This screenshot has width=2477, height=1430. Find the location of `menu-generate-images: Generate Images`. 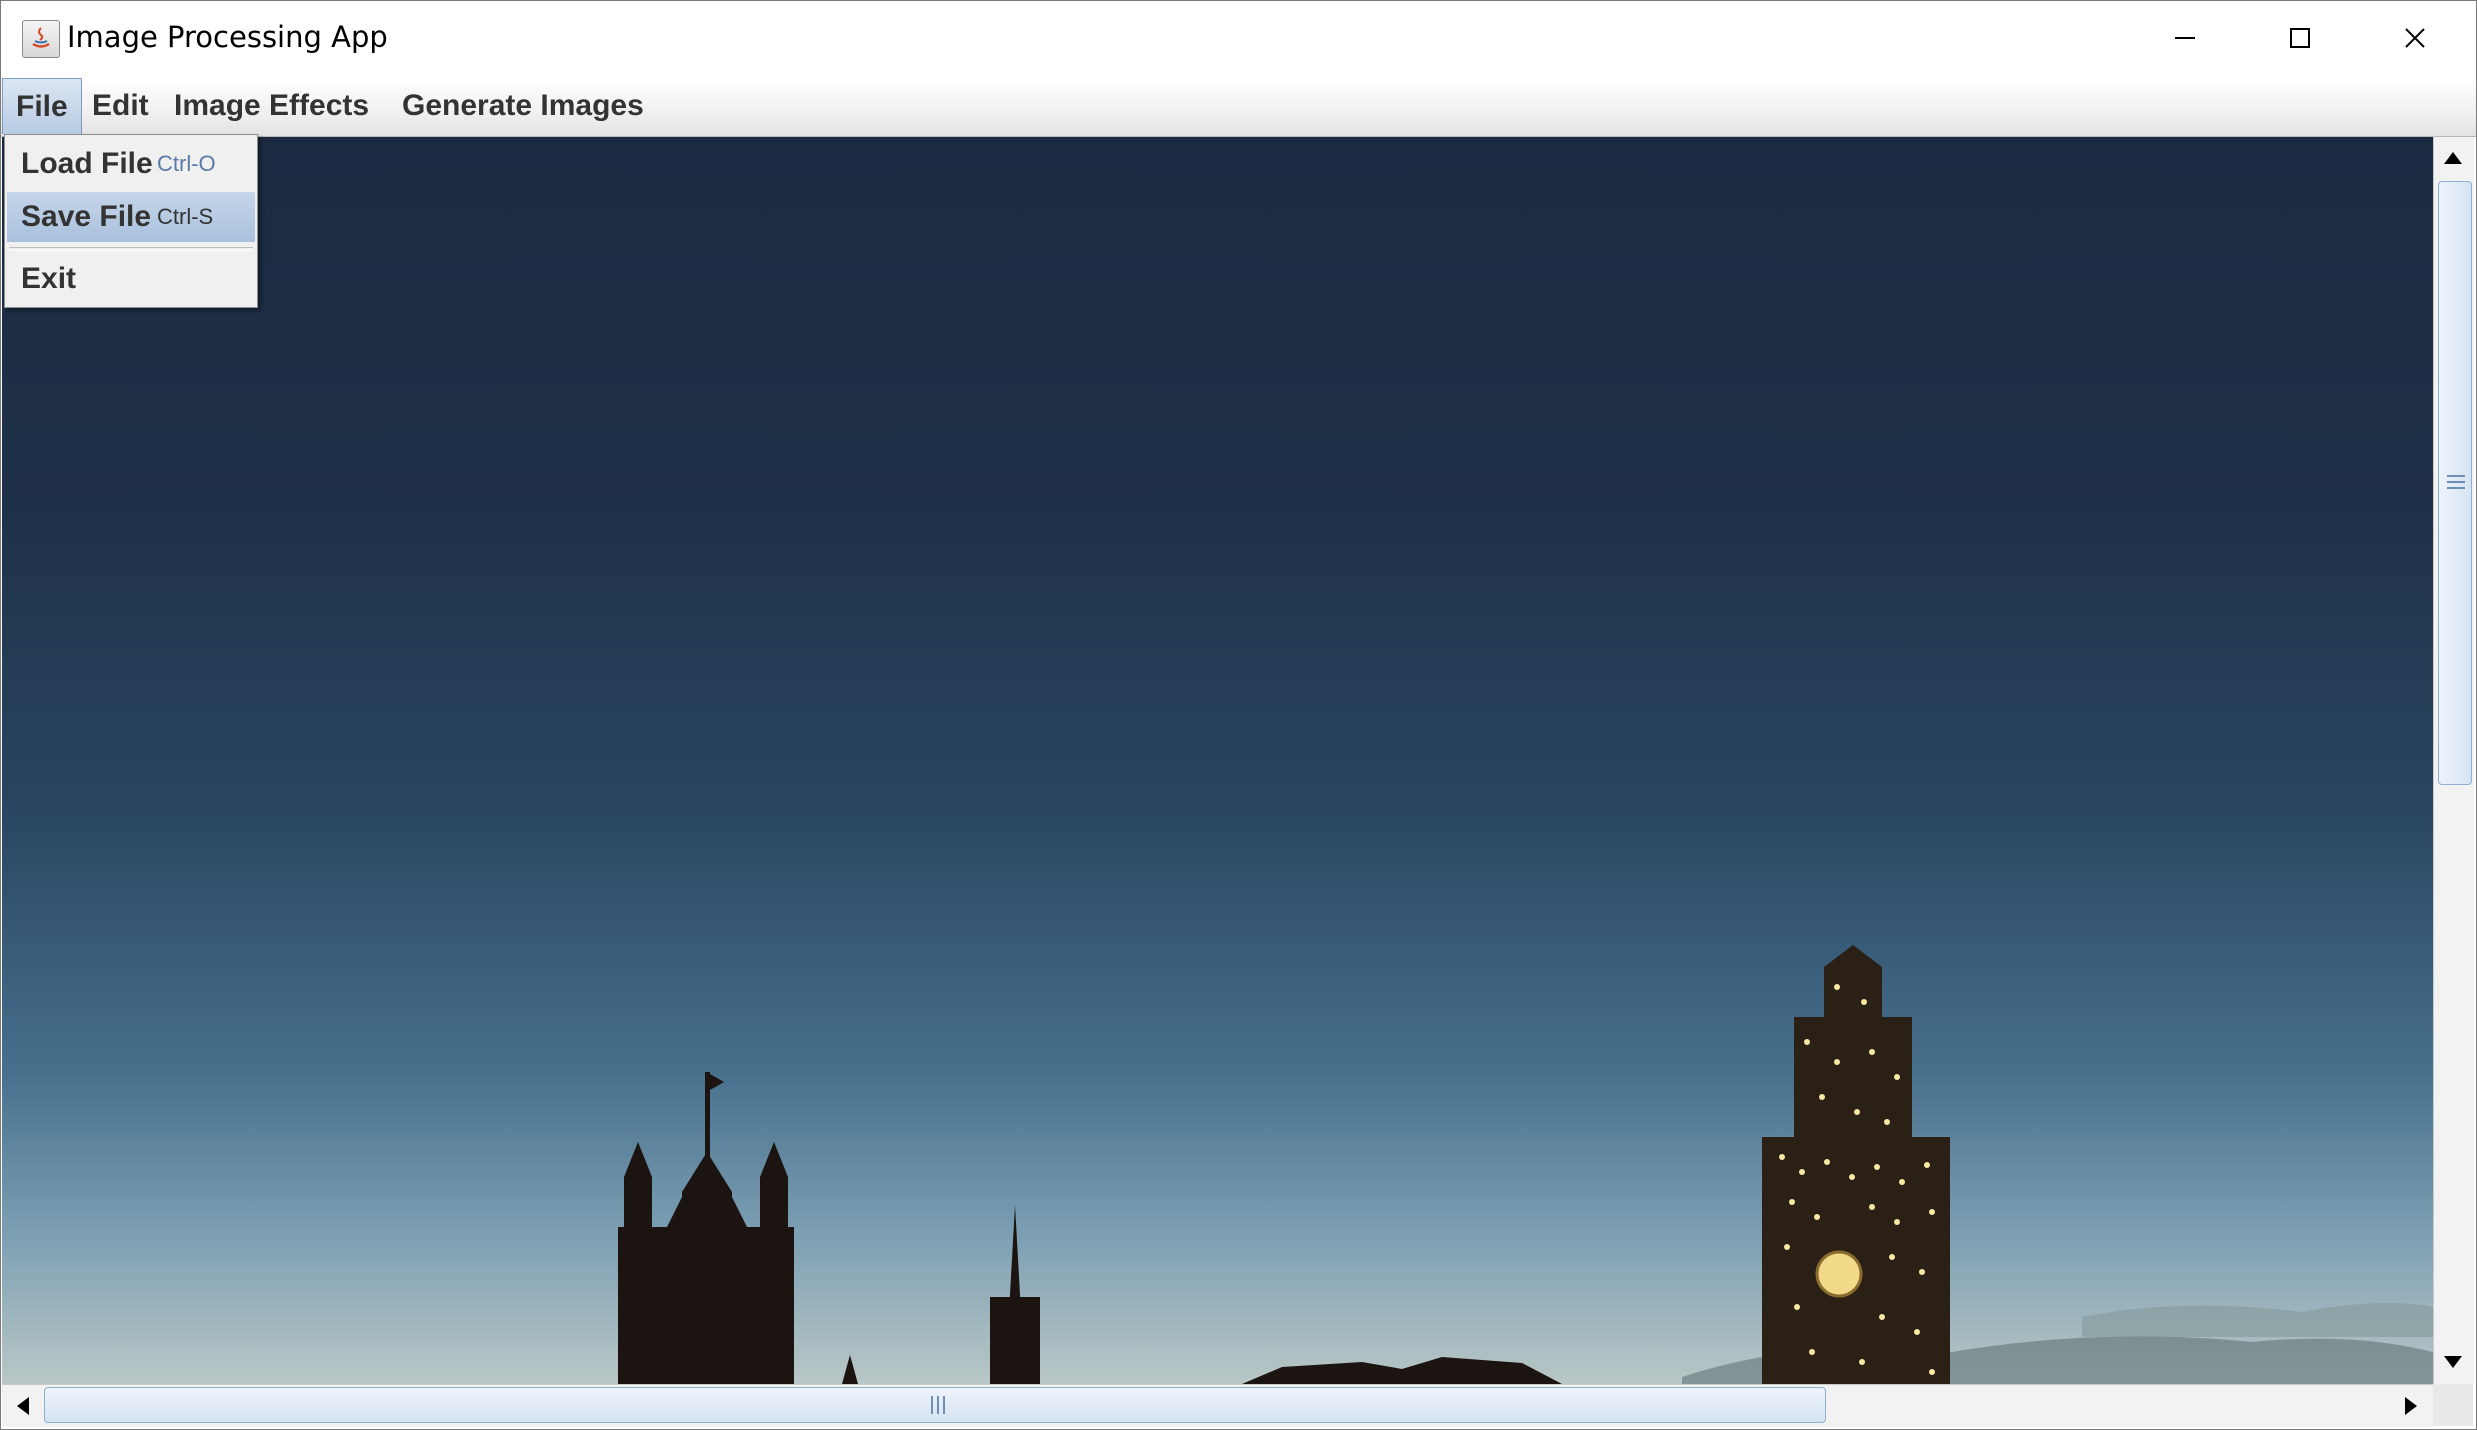

menu-generate-images: Generate Images is located at coordinates (523, 106).